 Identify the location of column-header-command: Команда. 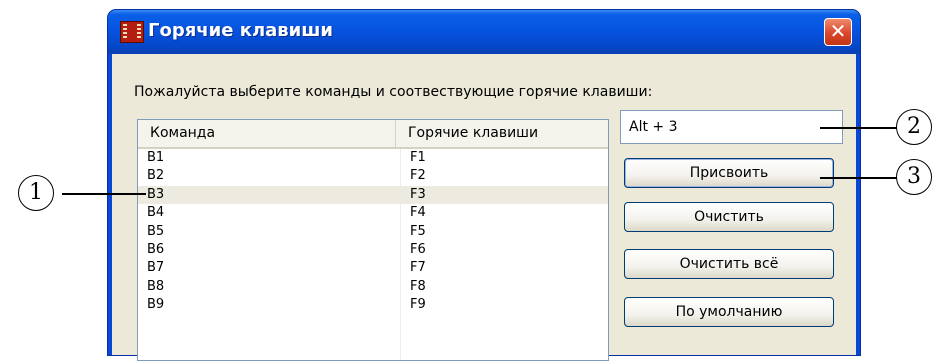
(267, 133).